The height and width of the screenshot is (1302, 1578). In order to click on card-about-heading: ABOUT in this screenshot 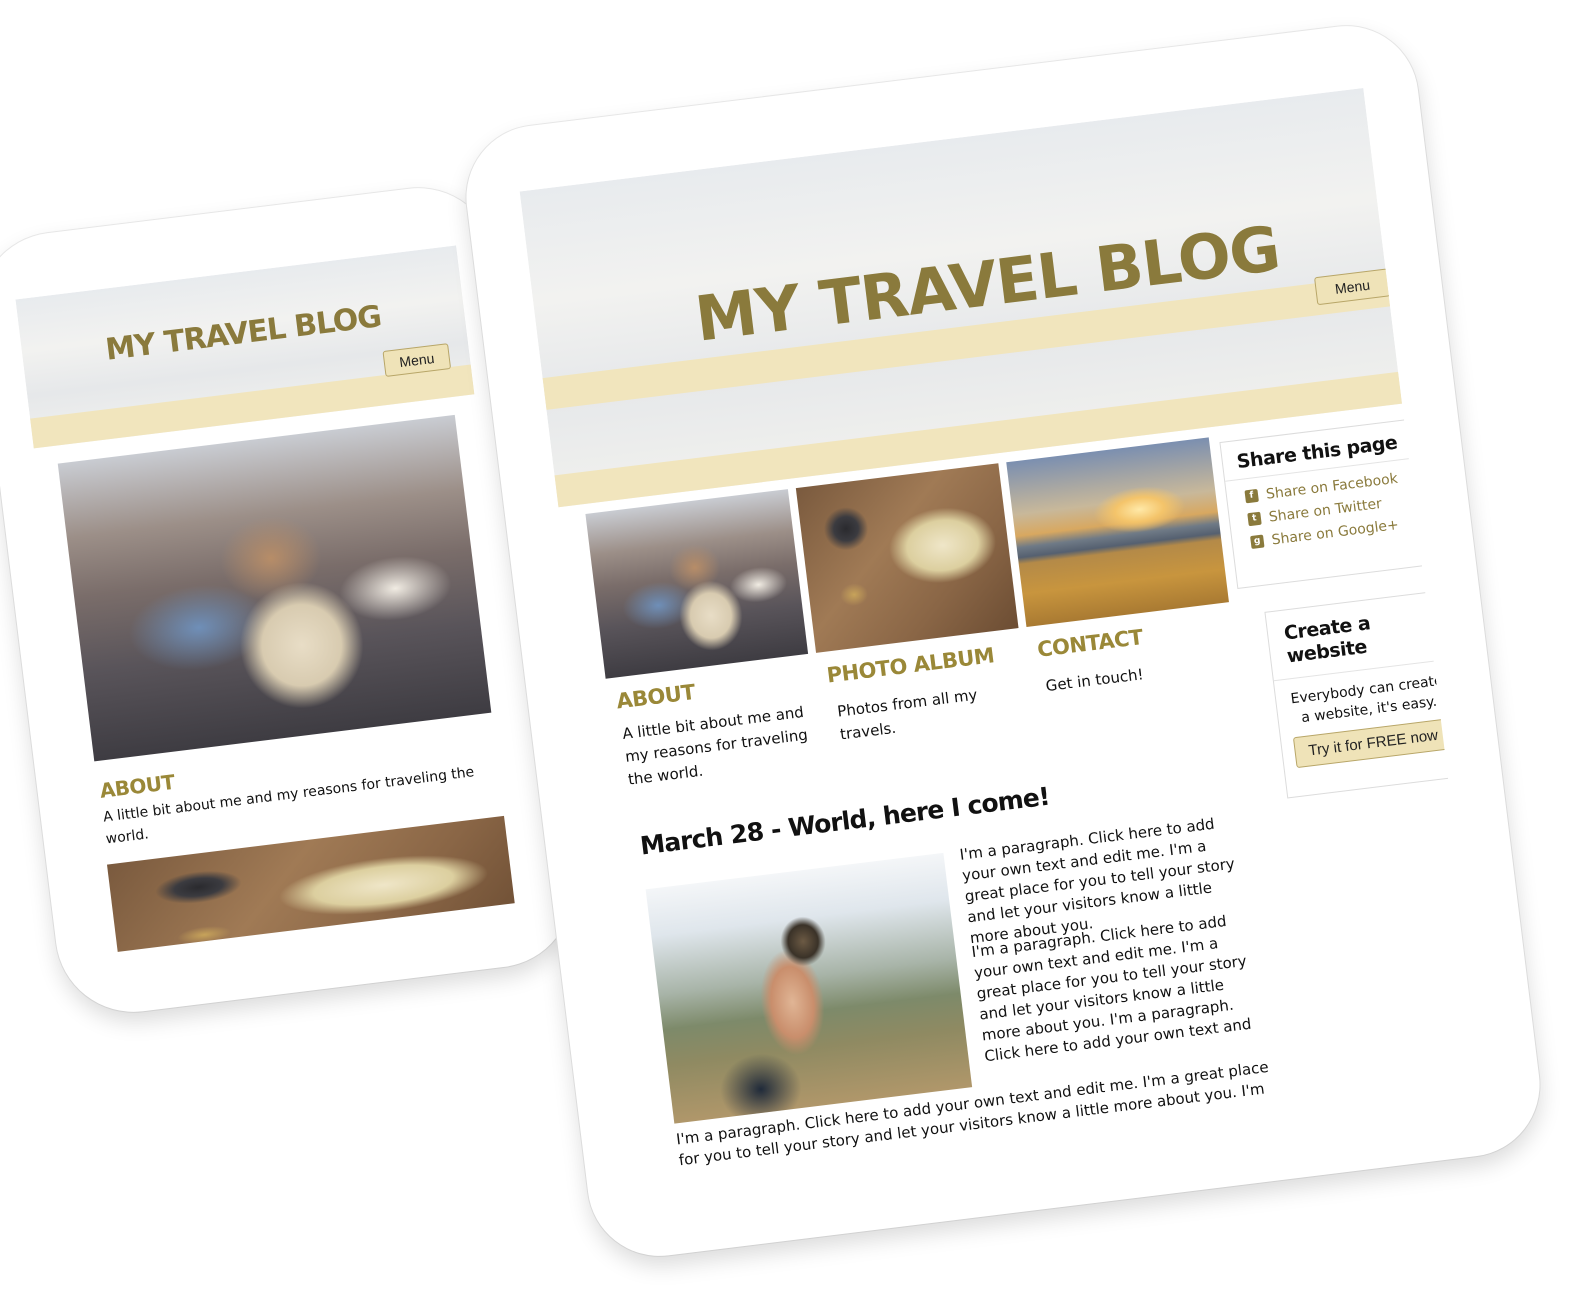, I will do `click(655, 696)`.